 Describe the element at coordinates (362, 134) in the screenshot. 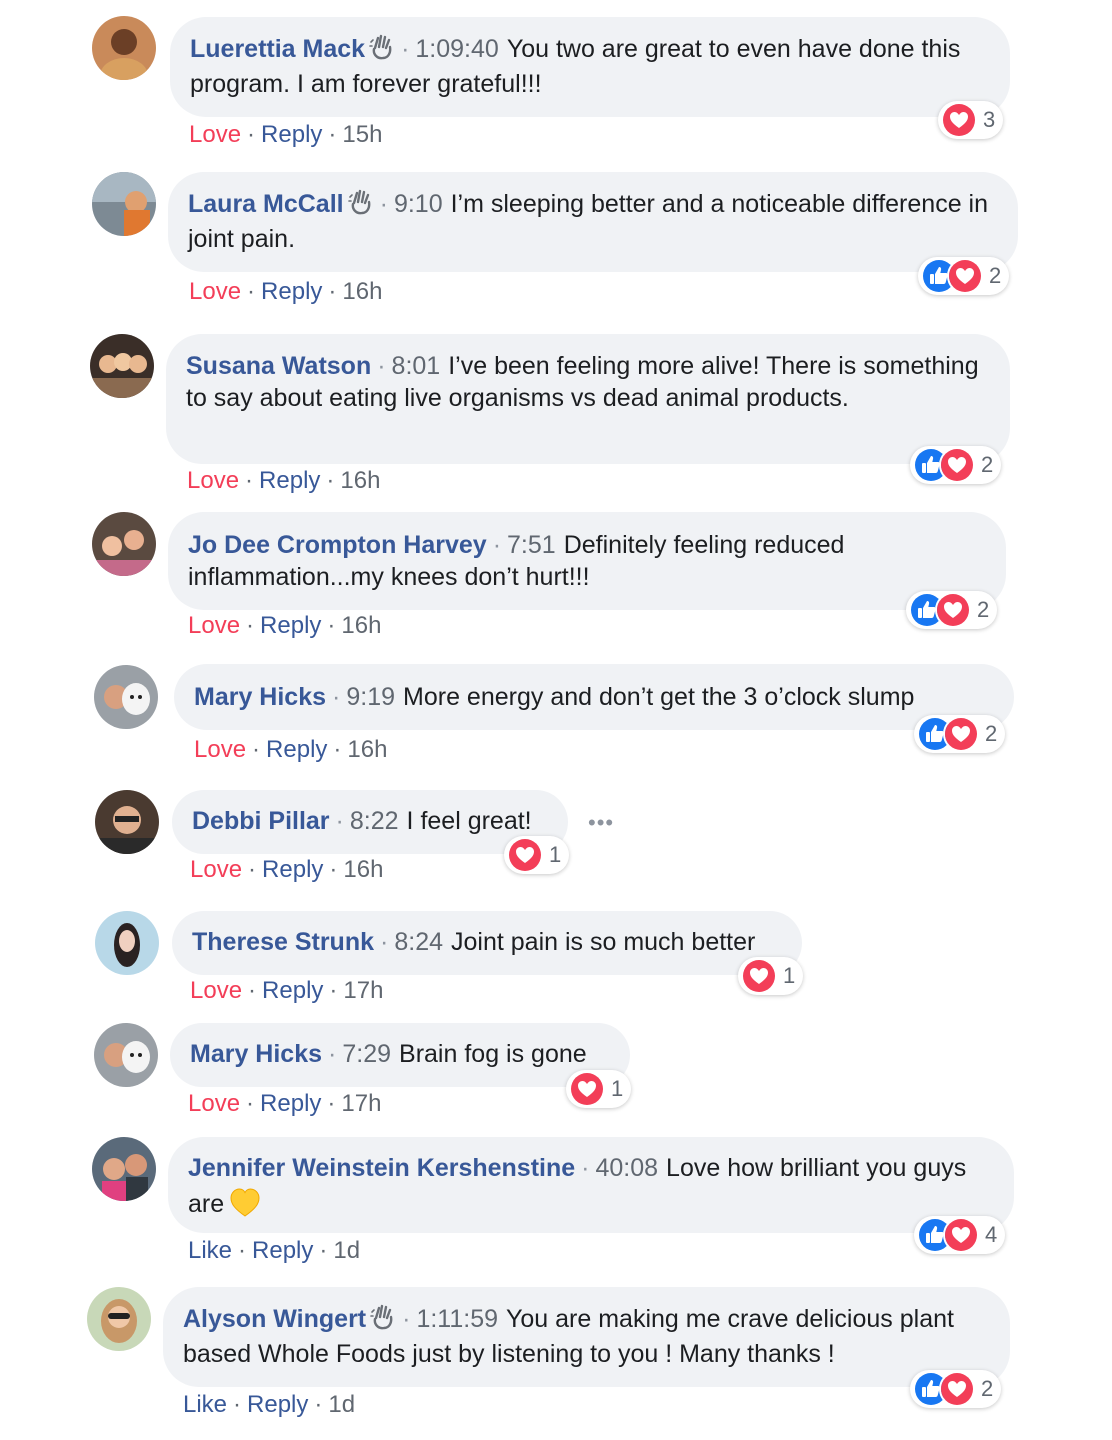

I see `comment-age: 15h` at that location.